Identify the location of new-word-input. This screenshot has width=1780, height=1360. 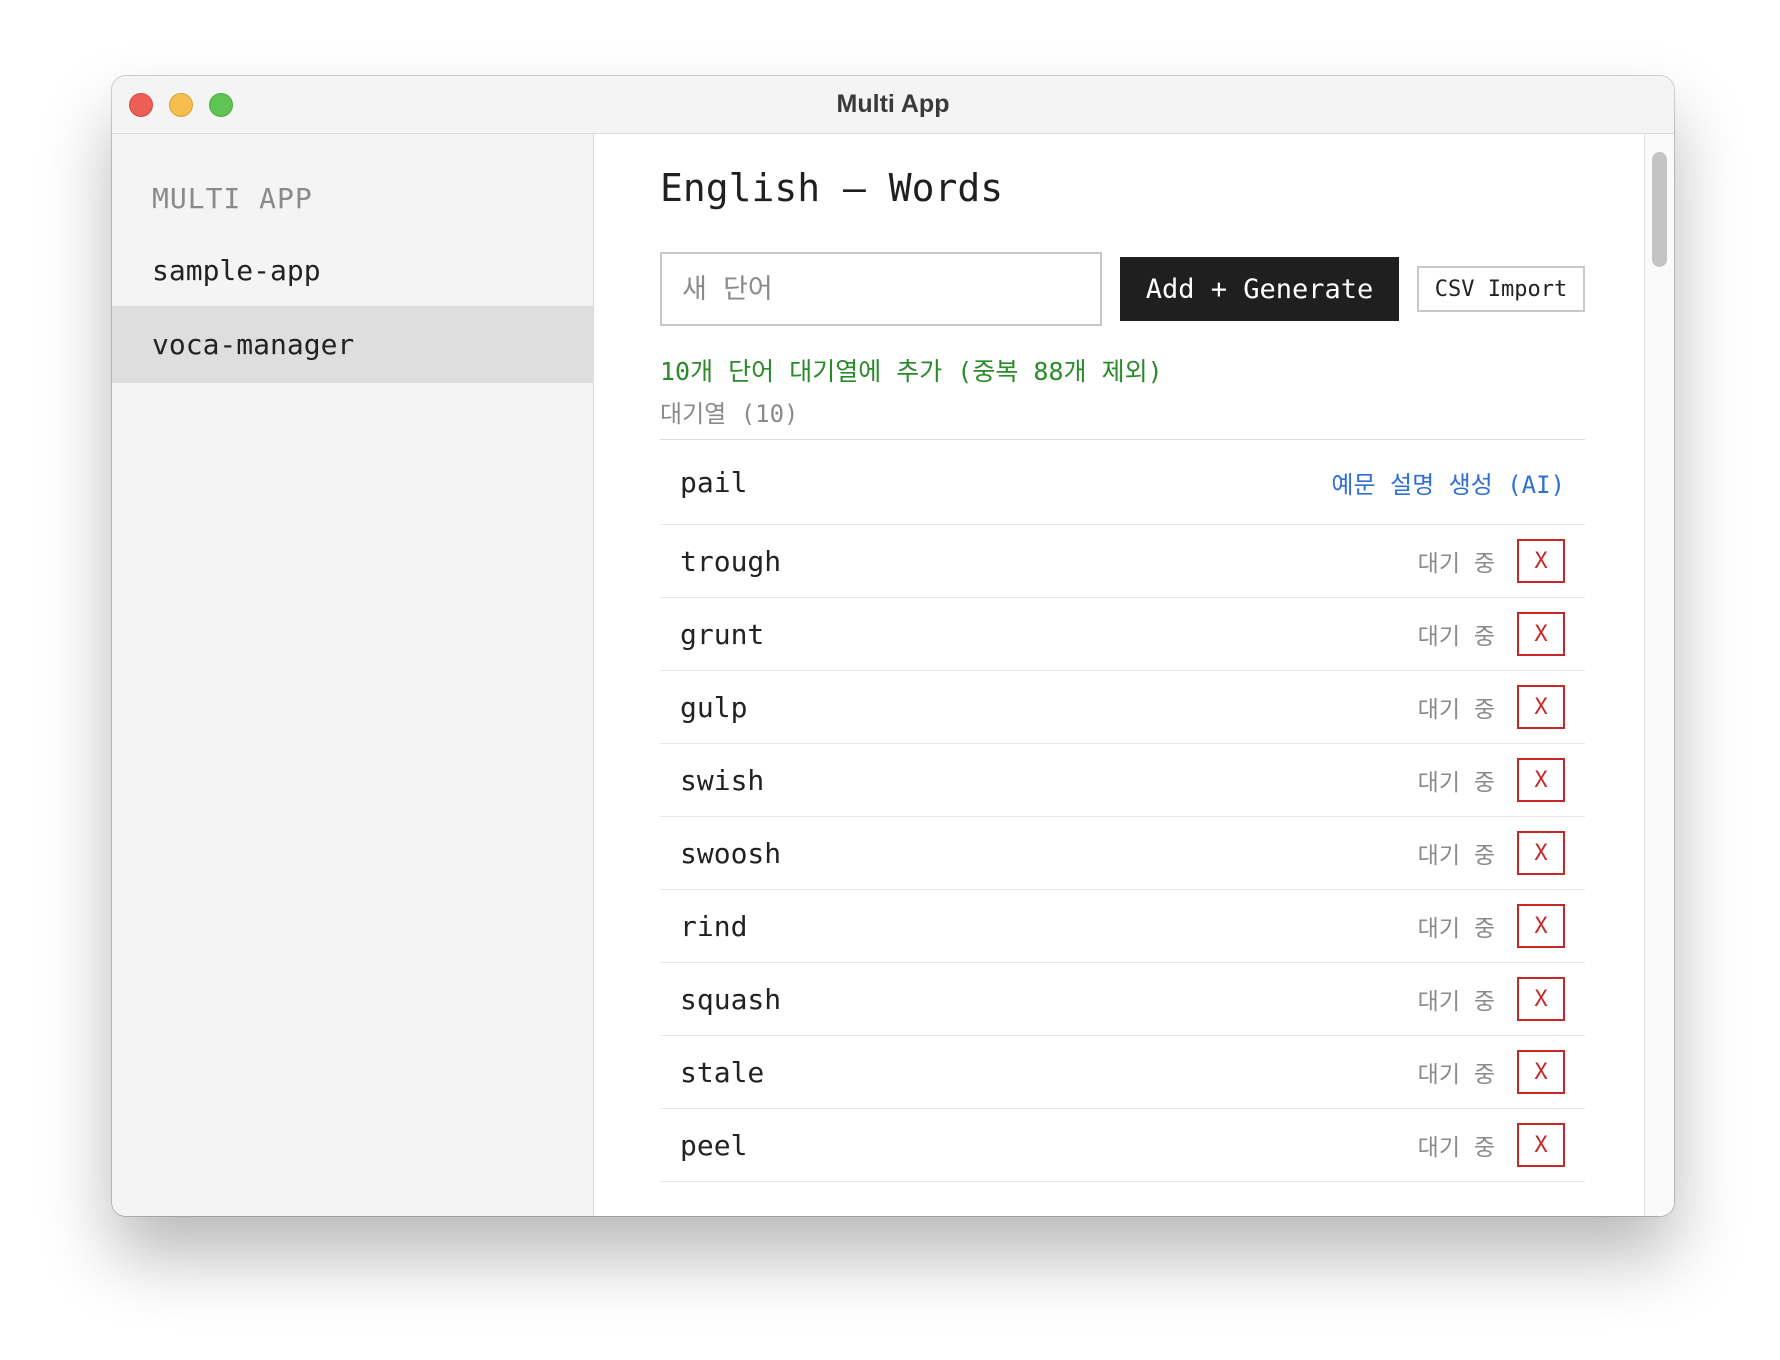
(881, 289).